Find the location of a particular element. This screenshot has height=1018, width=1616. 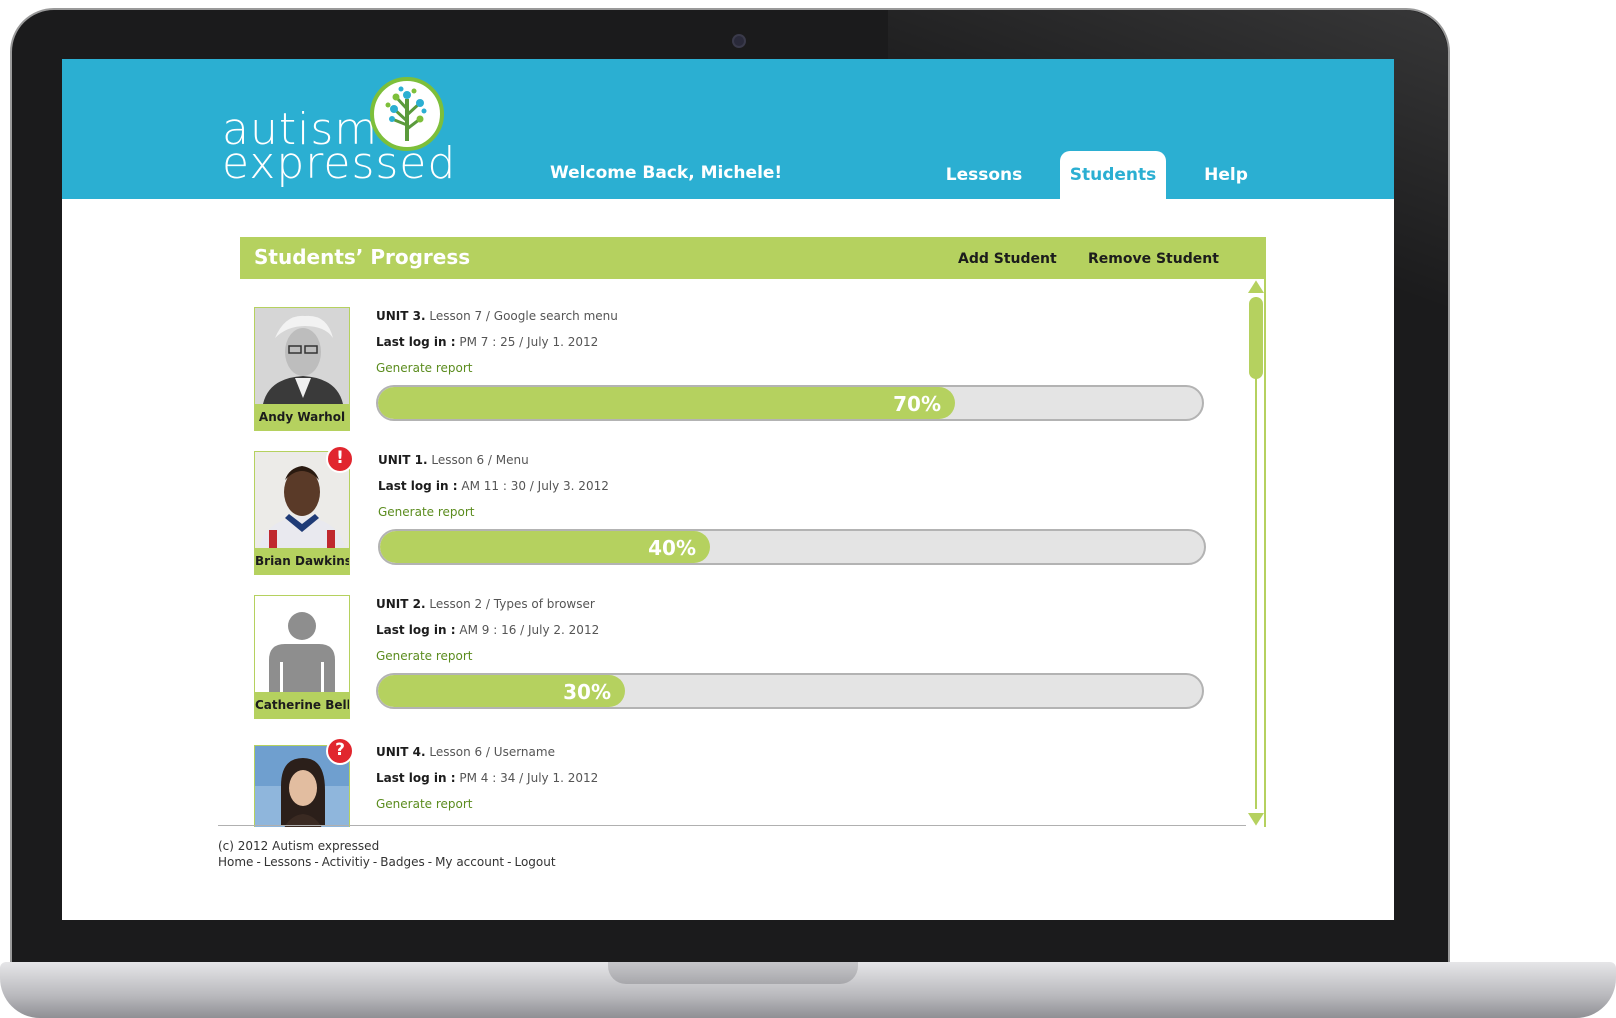

last-login: Last log in : PM 7 : 25 / July 1. 2012 is located at coordinates (487, 342).